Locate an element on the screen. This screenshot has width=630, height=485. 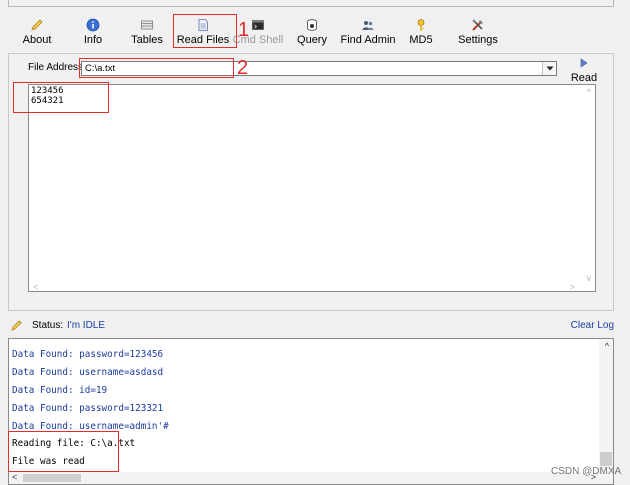
file-icon is located at coordinates (203, 25).